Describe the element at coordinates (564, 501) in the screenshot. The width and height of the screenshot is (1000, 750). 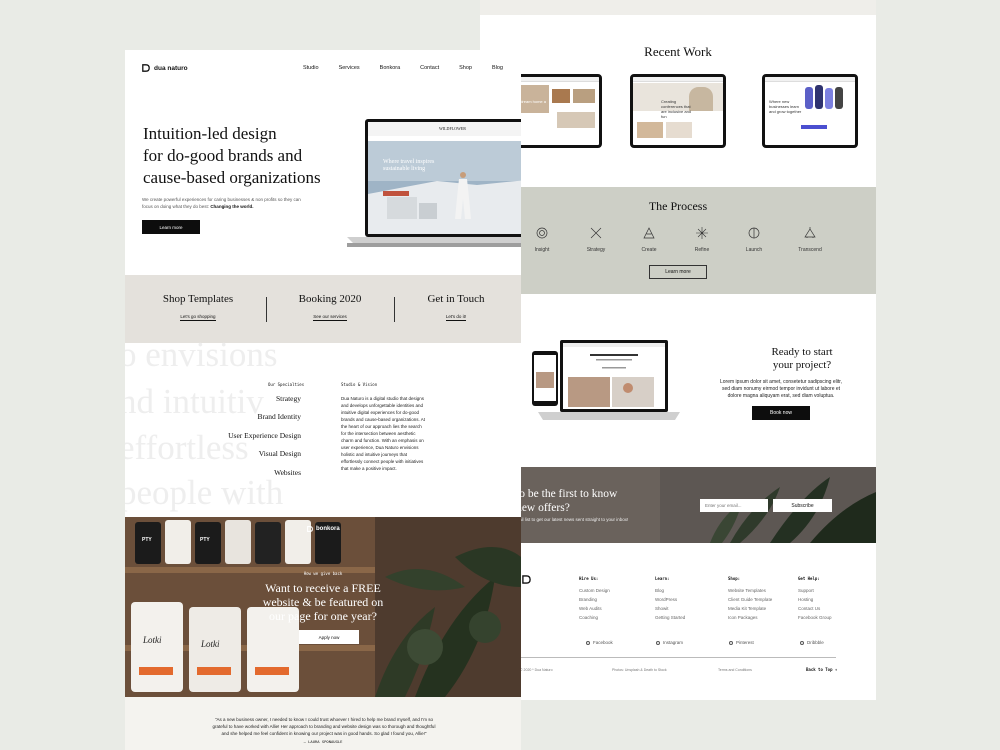
I see `newsletter-title: t to be the first to know t new offers?` at that location.